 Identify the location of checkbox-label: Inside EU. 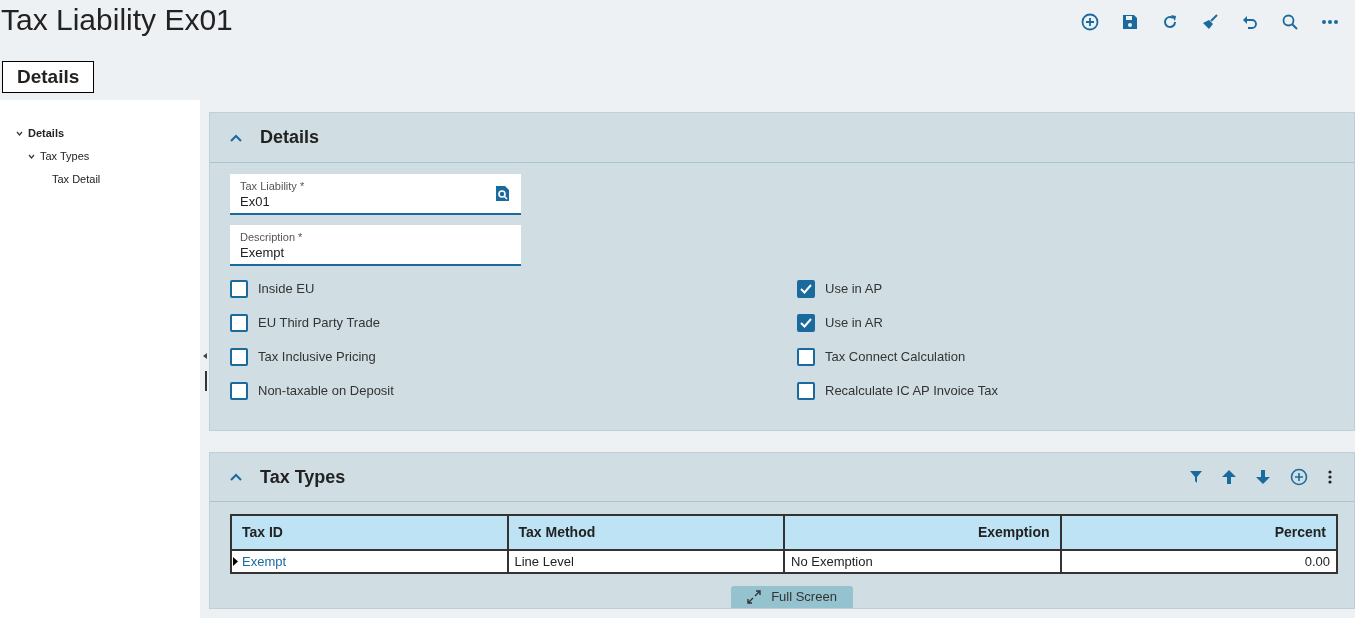
(286, 289).